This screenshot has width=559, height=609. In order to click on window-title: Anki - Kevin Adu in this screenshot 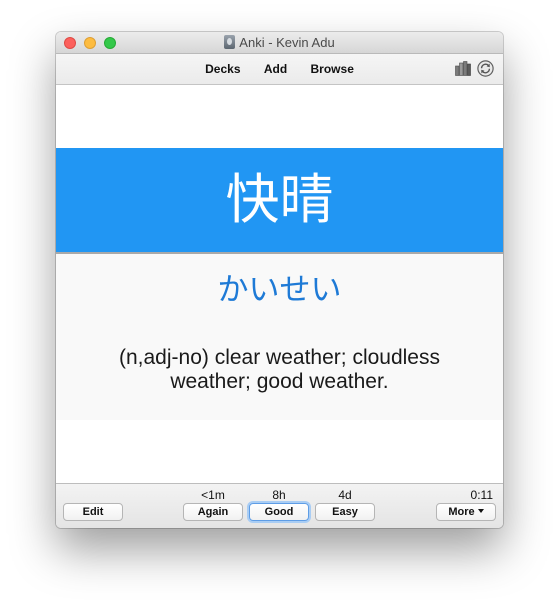, I will do `click(279, 43)`.